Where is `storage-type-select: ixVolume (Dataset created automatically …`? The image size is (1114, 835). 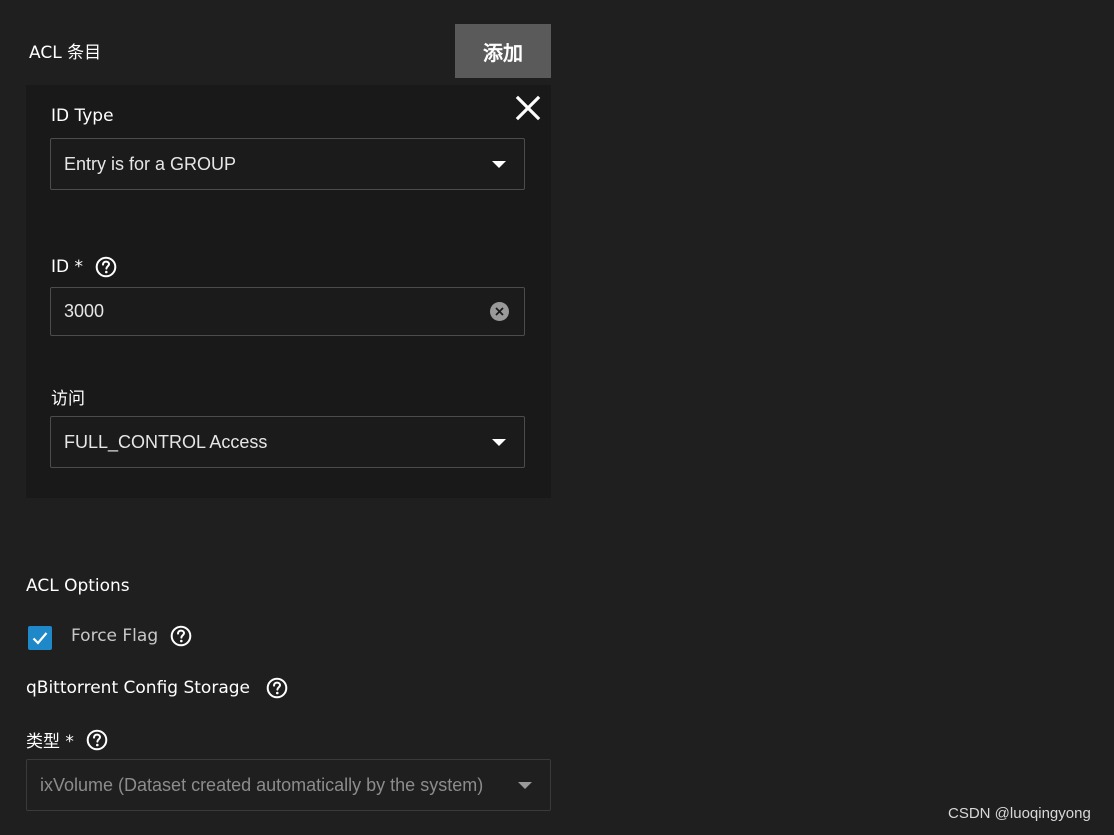
storage-type-select: ixVolume (Dataset created automatically … is located at coordinates (288, 785).